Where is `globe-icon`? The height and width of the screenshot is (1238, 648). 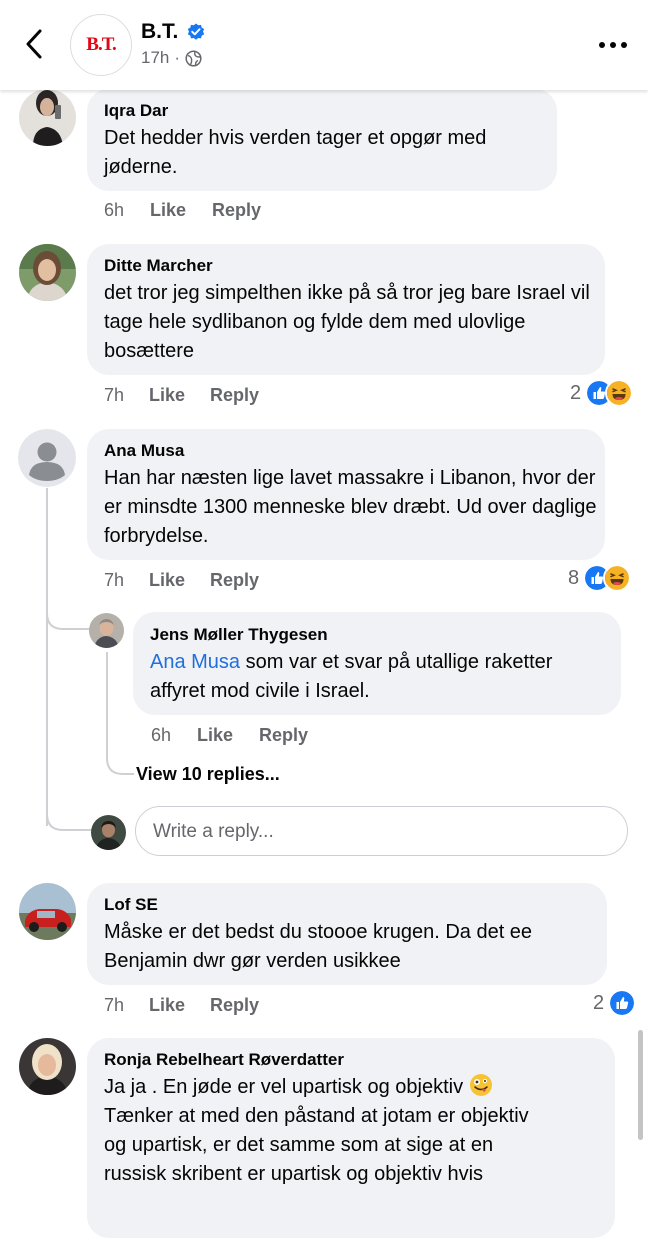
globe-icon is located at coordinates (193, 58).